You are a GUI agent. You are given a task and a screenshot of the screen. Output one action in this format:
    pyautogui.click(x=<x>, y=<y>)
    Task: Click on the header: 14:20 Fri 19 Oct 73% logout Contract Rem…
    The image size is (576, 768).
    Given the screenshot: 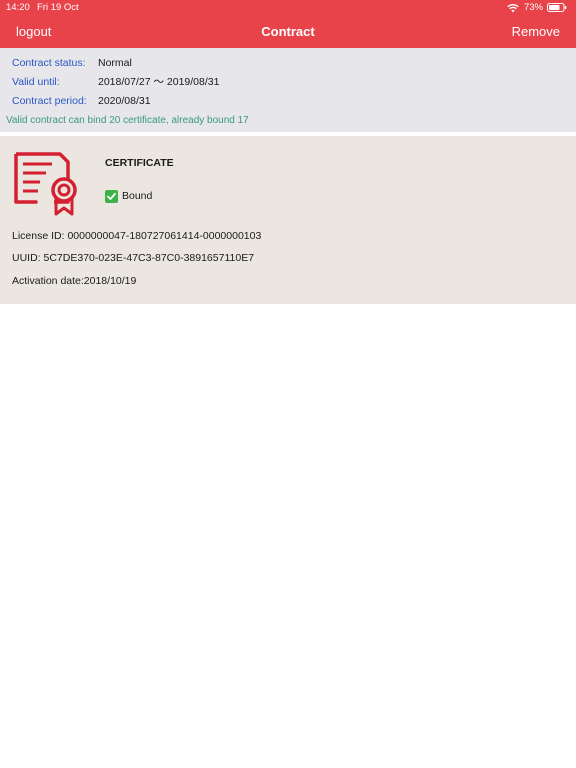 What is the action you would take?
    pyautogui.click(x=288, y=24)
    